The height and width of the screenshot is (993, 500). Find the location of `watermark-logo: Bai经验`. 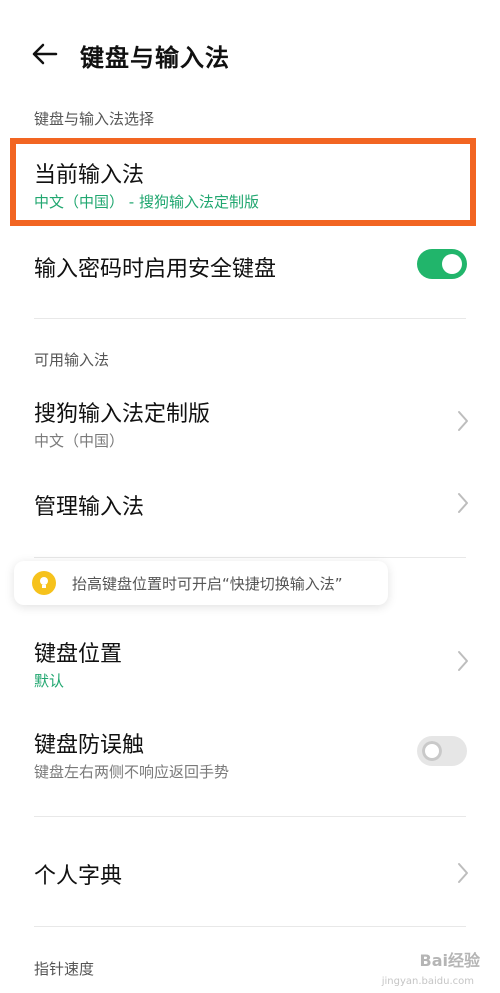

watermark-logo: Bai经验 is located at coordinates (449, 960).